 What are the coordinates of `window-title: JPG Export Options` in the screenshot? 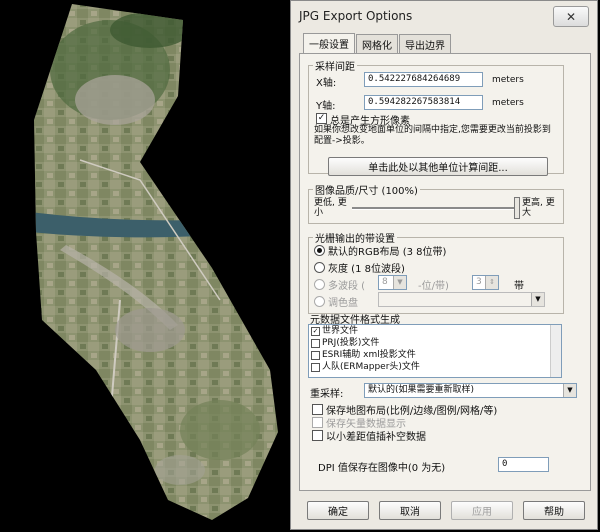 It's located at (356, 16).